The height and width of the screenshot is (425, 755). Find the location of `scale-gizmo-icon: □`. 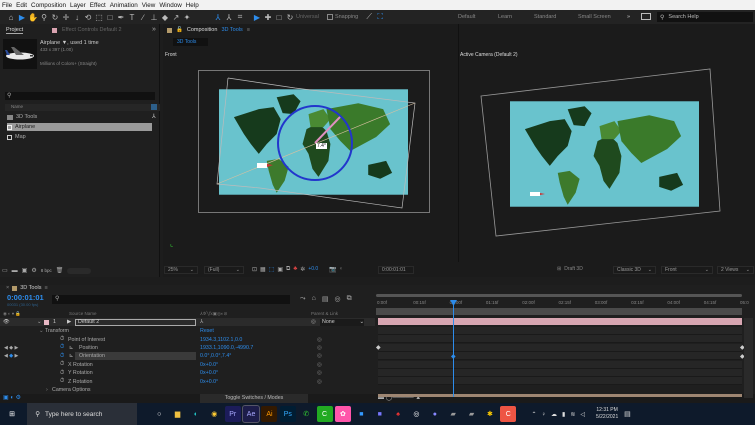

scale-gizmo-icon: □ is located at coordinates (279, 17).